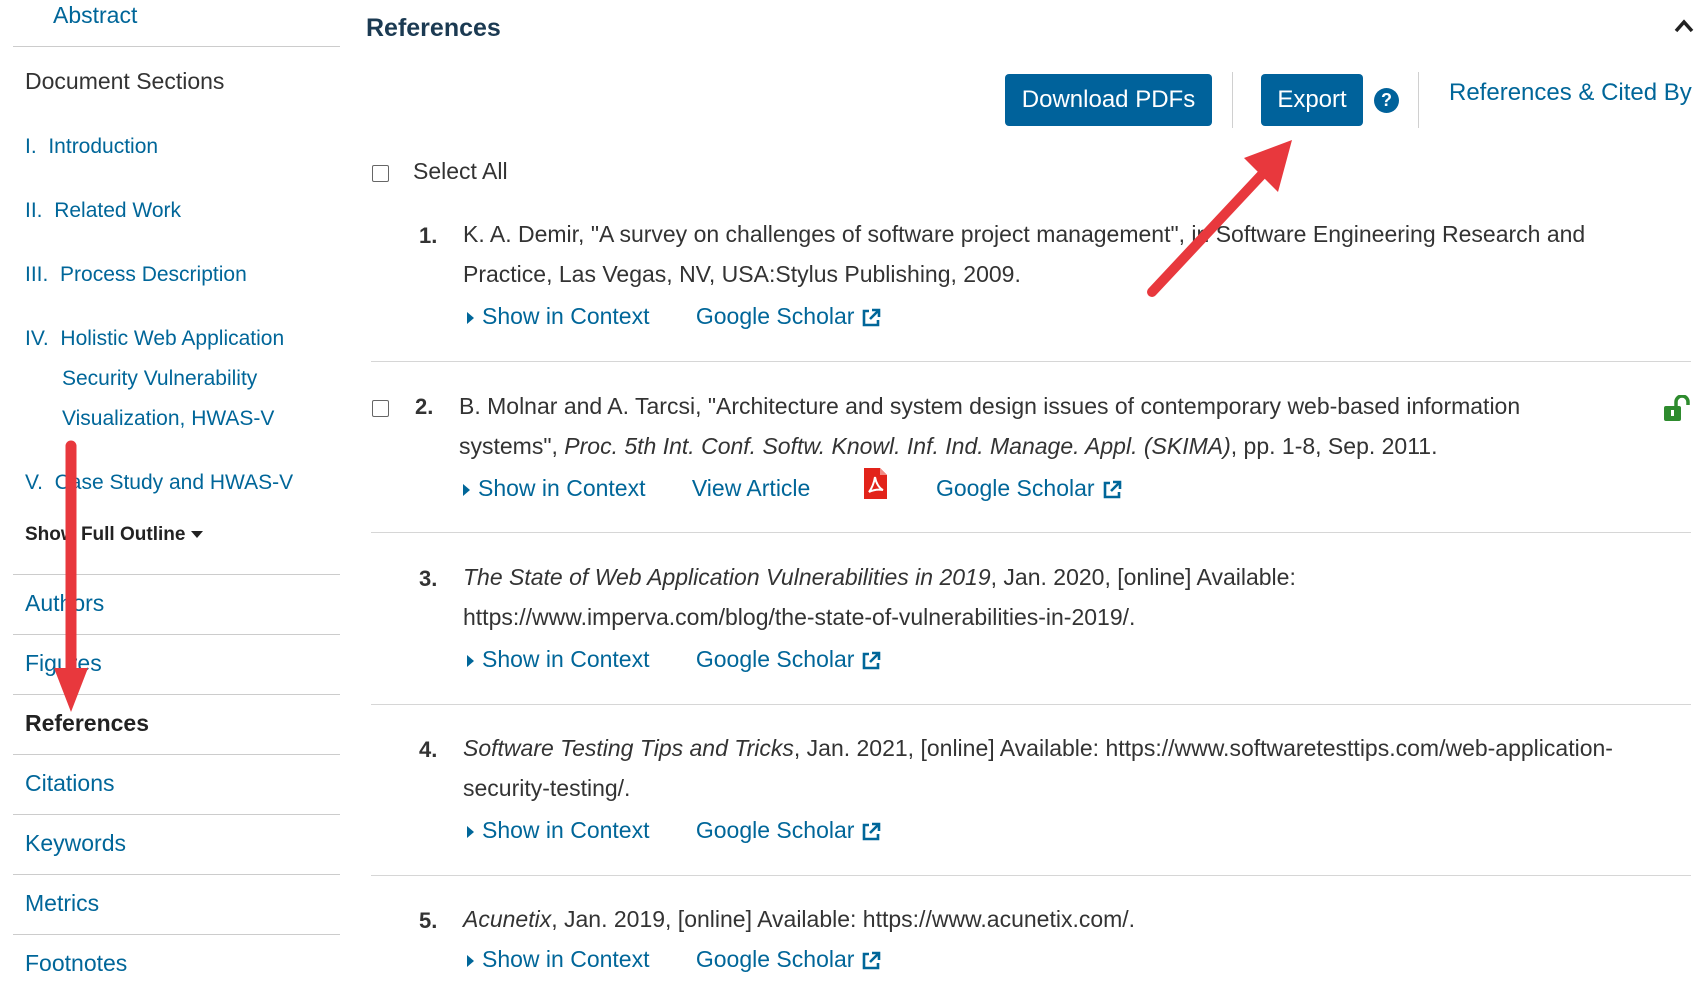 Image resolution: width=1701 pixels, height=989 pixels. Describe the element at coordinates (428, 578) in the screenshot. I see `reference-number: 3.` at that location.